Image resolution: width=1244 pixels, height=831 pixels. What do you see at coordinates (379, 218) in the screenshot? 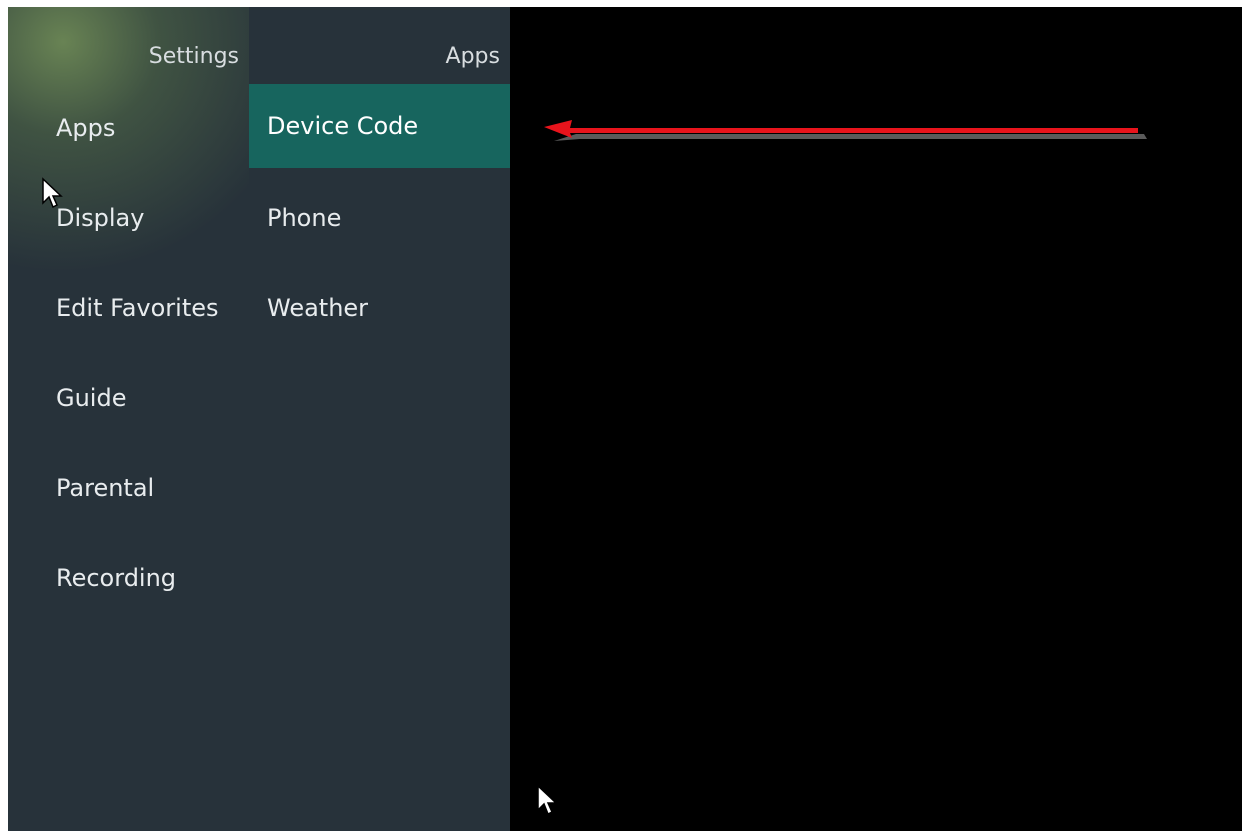
I see `apps-item-phone: Phone` at bounding box center [379, 218].